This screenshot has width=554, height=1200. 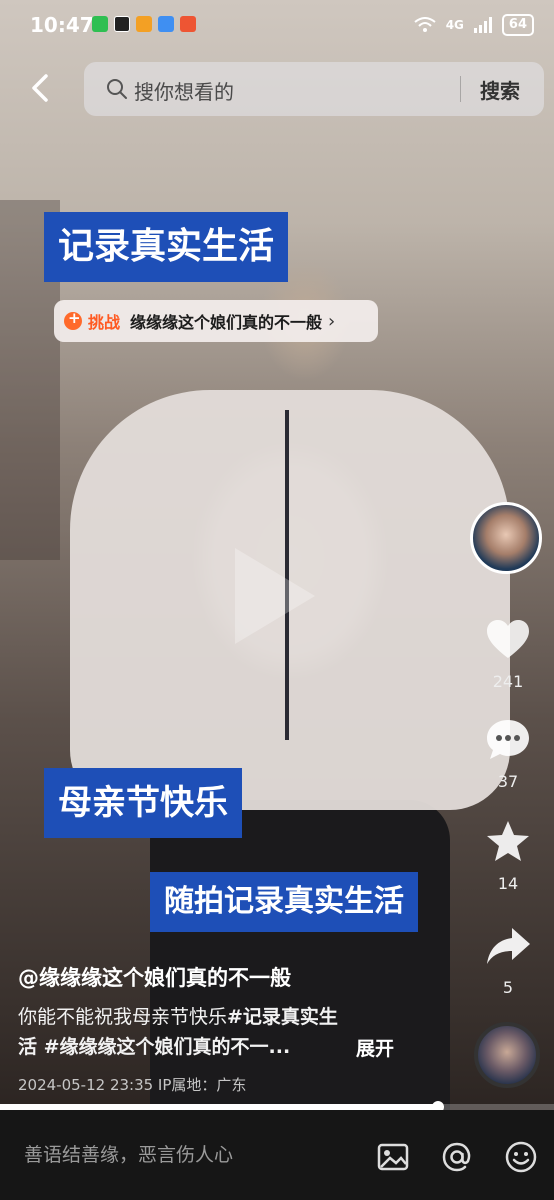 I want to click on favorite-button: 14, so click(x=508, y=855).